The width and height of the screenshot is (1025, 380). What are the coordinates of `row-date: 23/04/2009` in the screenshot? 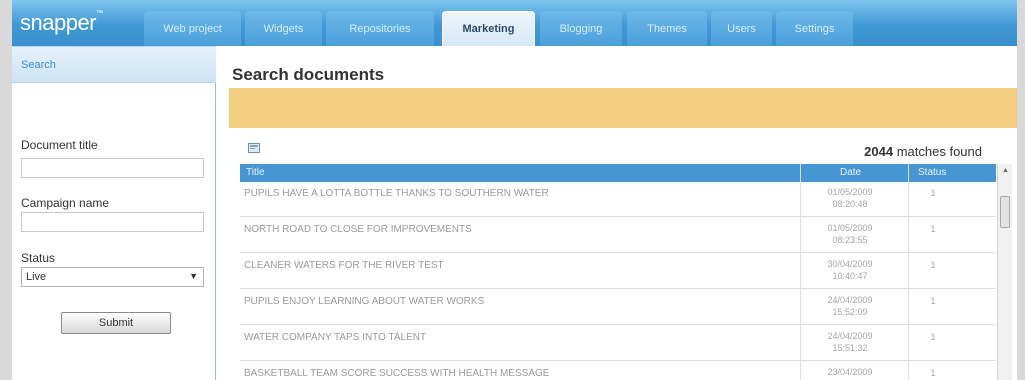 It's located at (850, 372).